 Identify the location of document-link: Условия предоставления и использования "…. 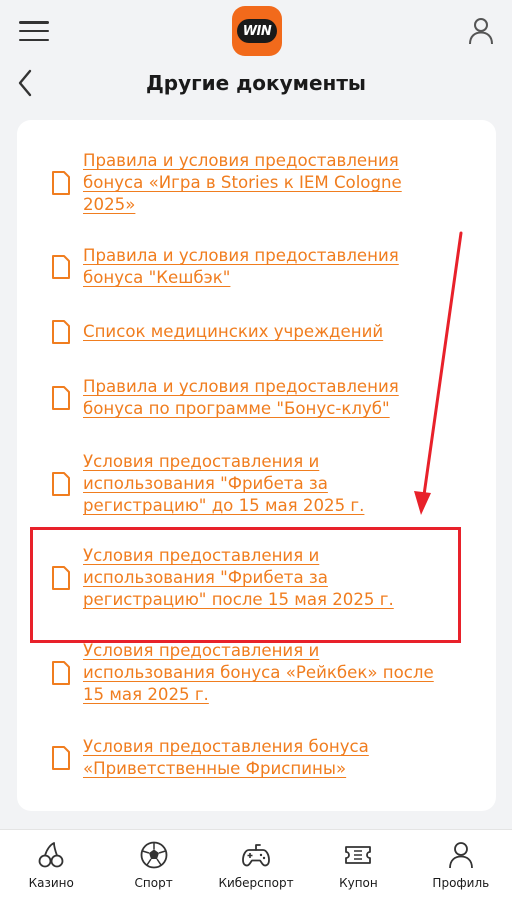
(267, 484).